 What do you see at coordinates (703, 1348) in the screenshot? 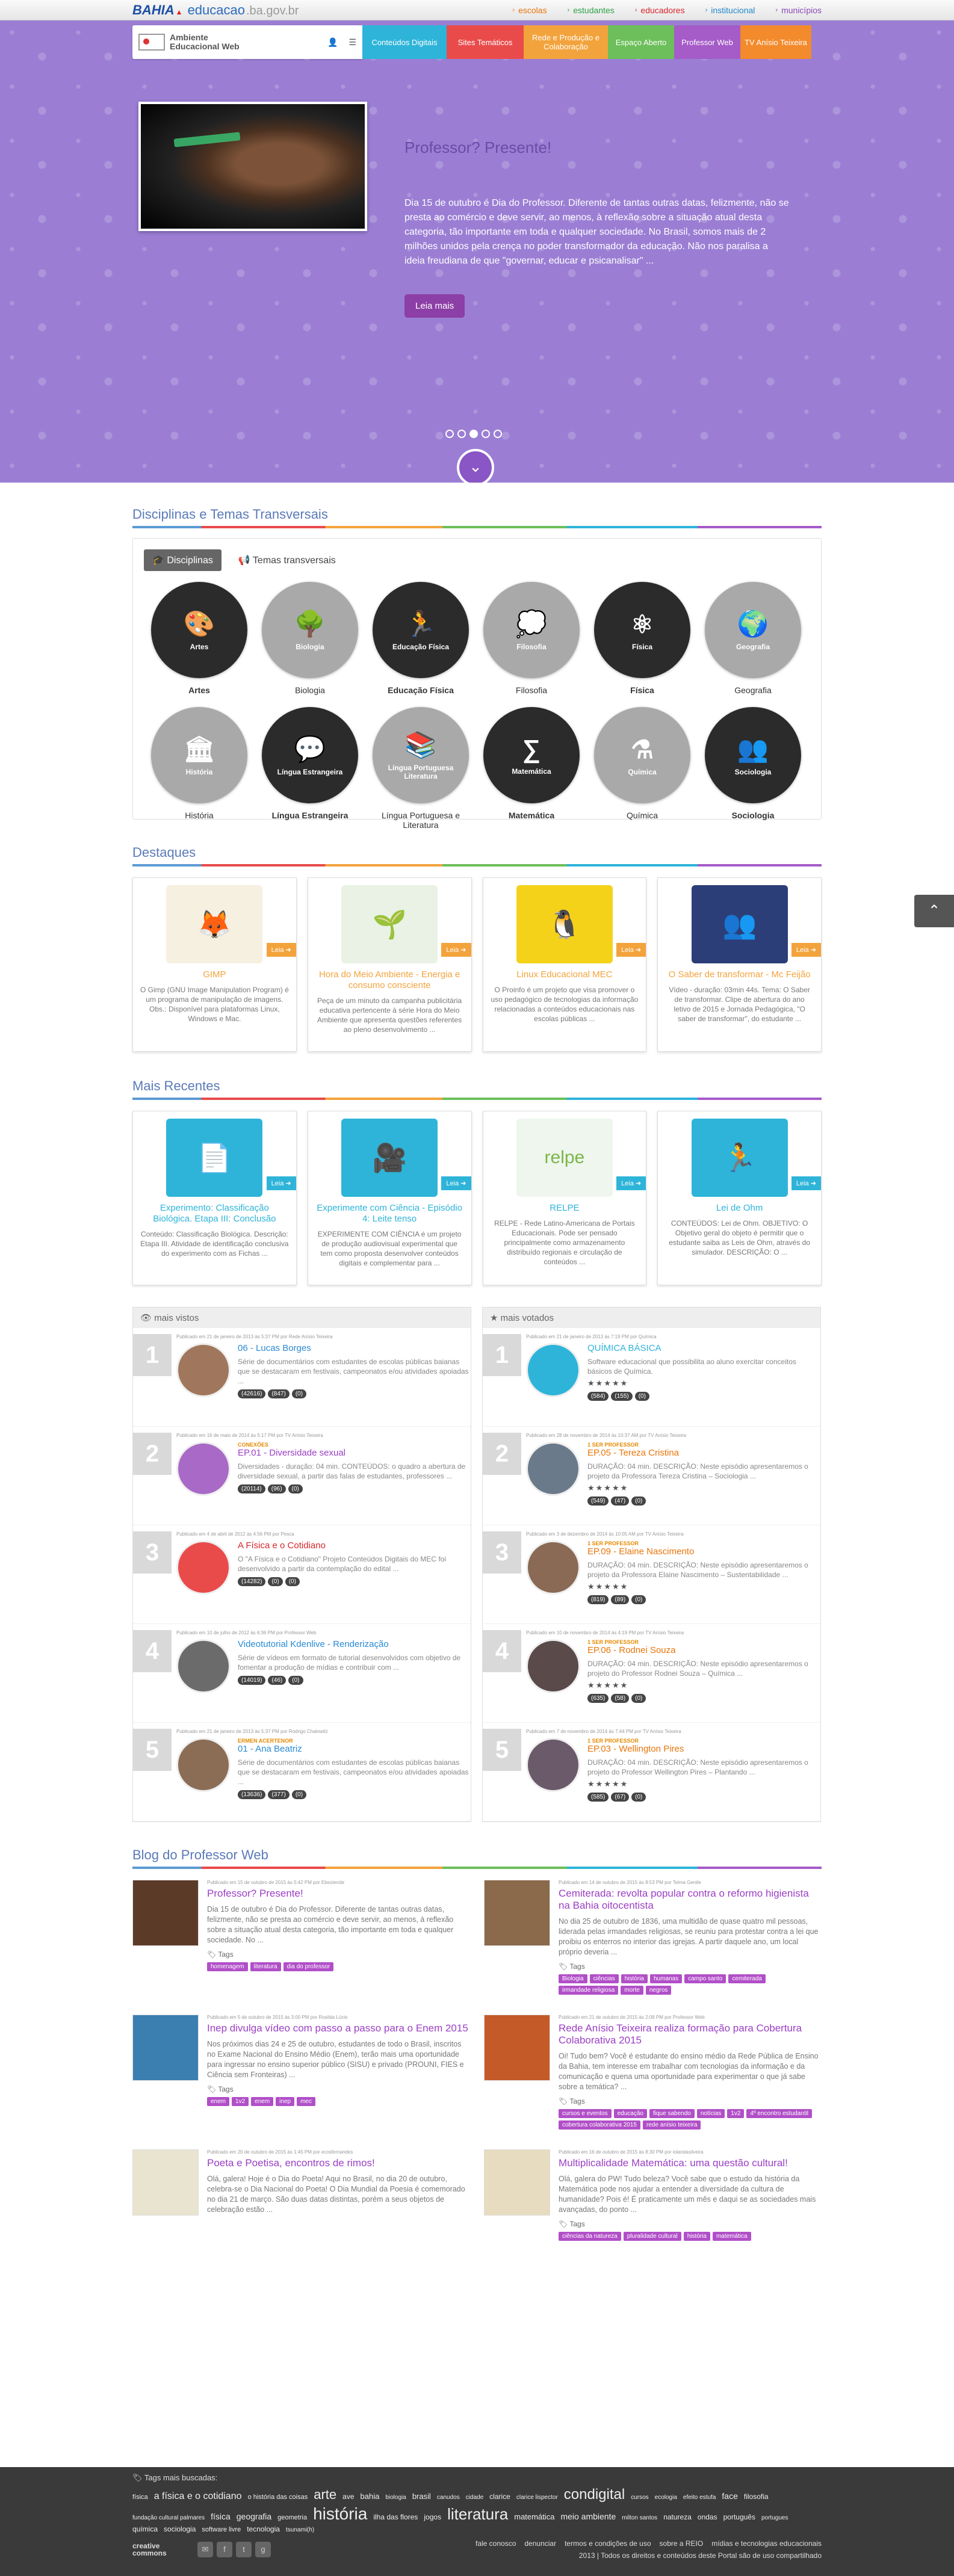
I see `entry-title: QUÍMICA BÁSICA` at bounding box center [703, 1348].